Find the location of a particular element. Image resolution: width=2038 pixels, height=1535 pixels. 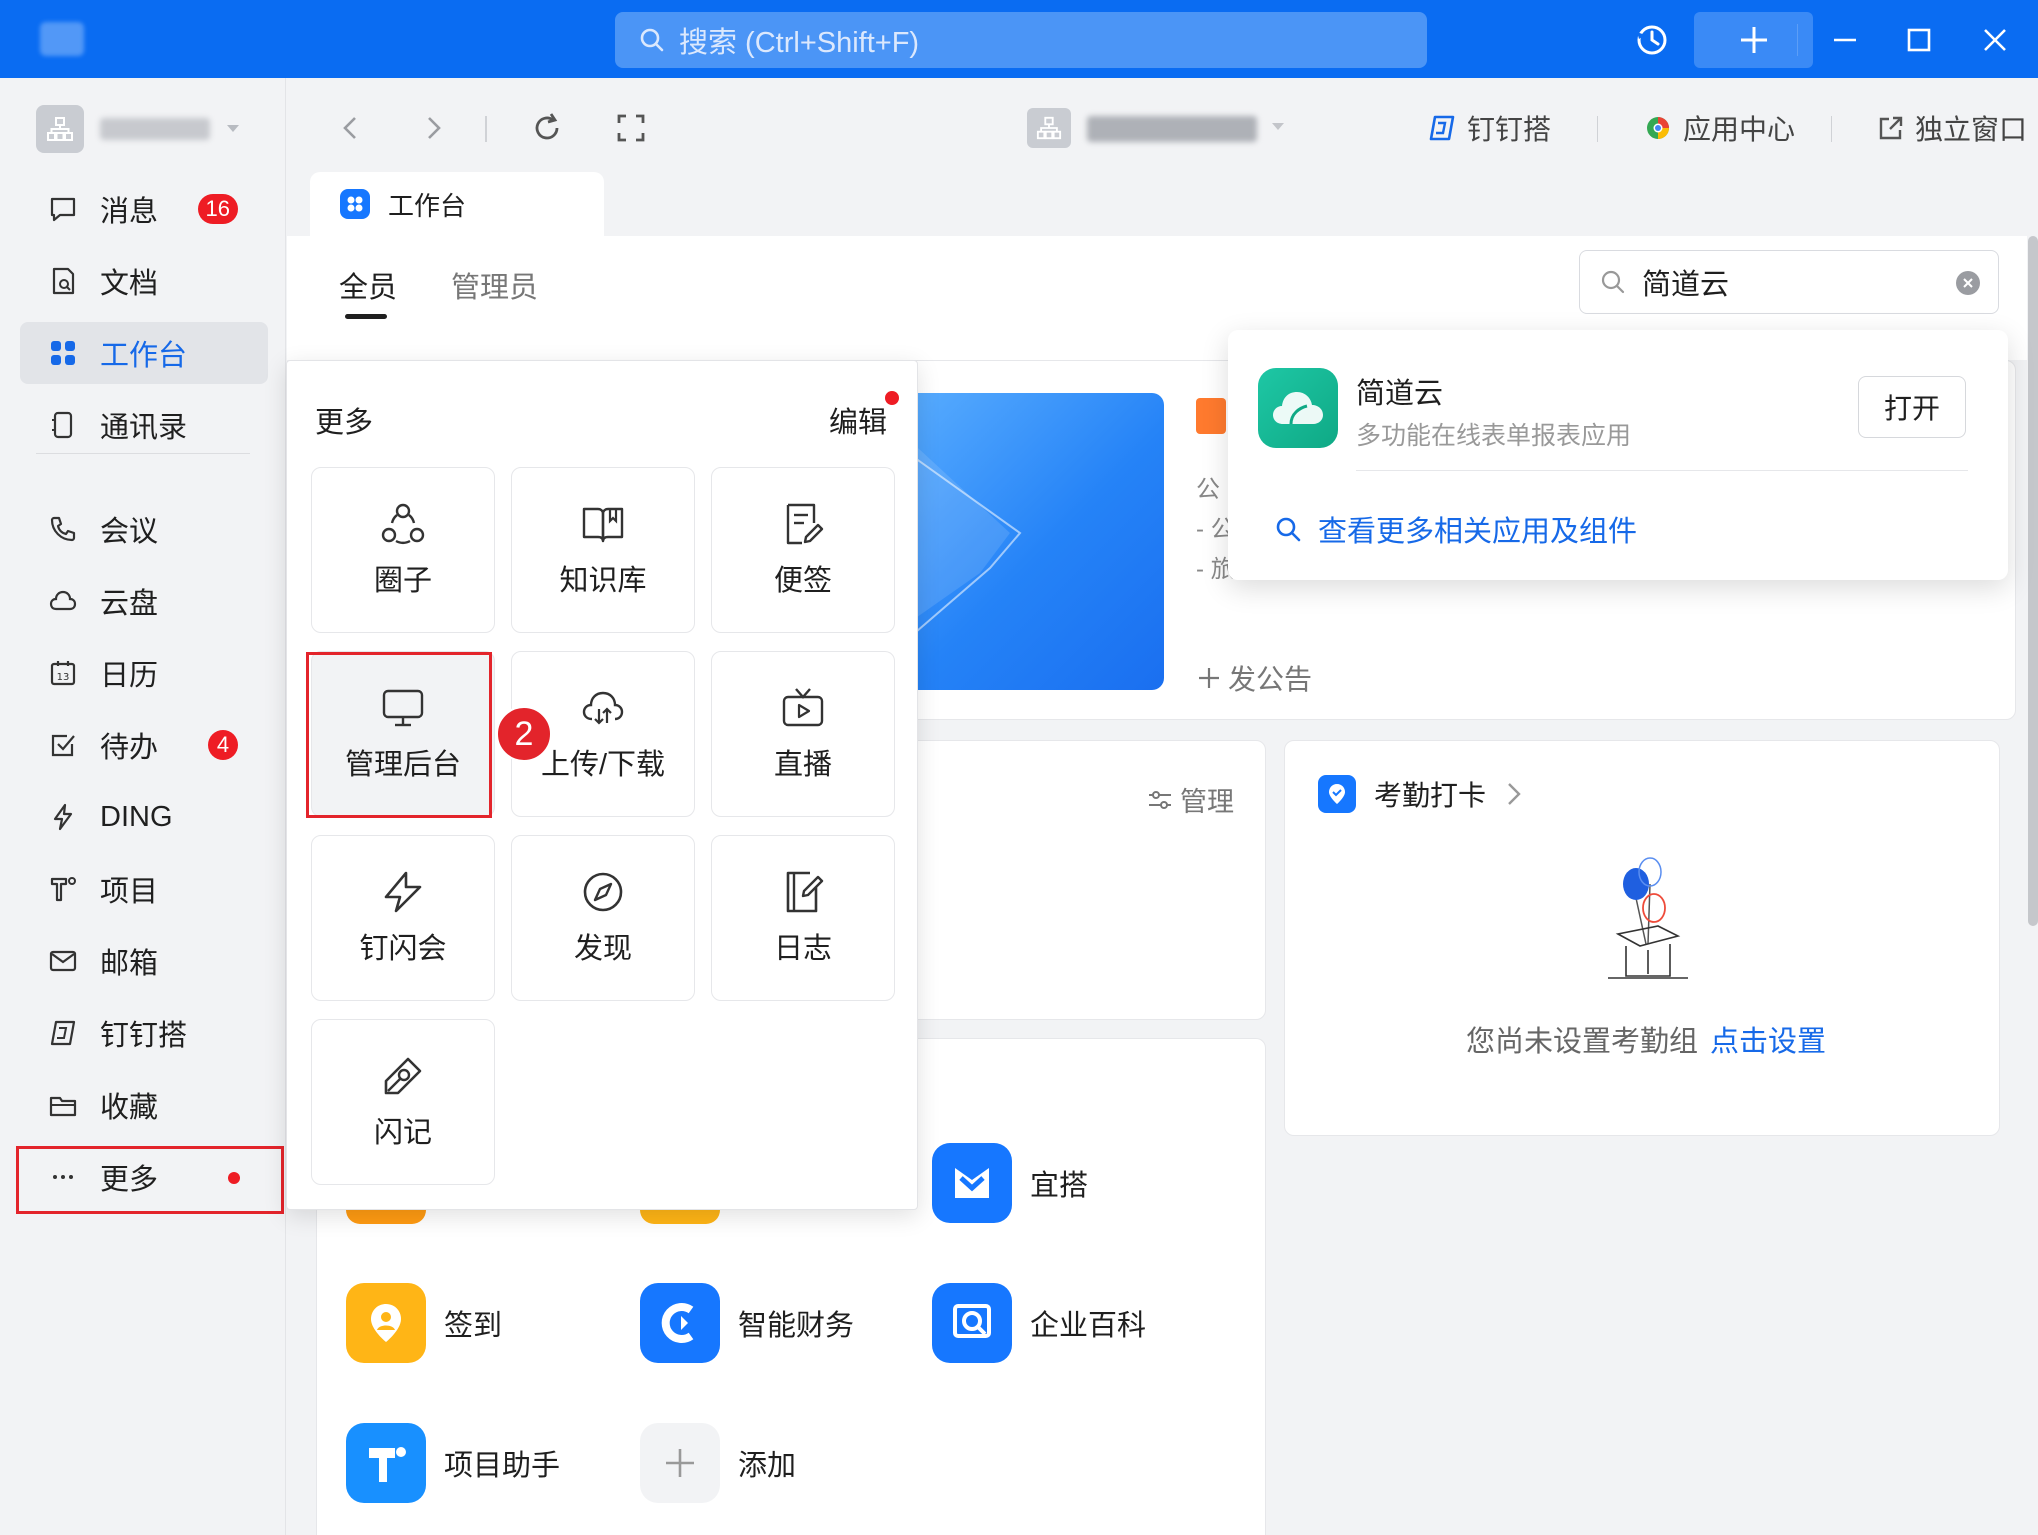

sidebar-item-calendar: 13 日历 is located at coordinates (144, 673).